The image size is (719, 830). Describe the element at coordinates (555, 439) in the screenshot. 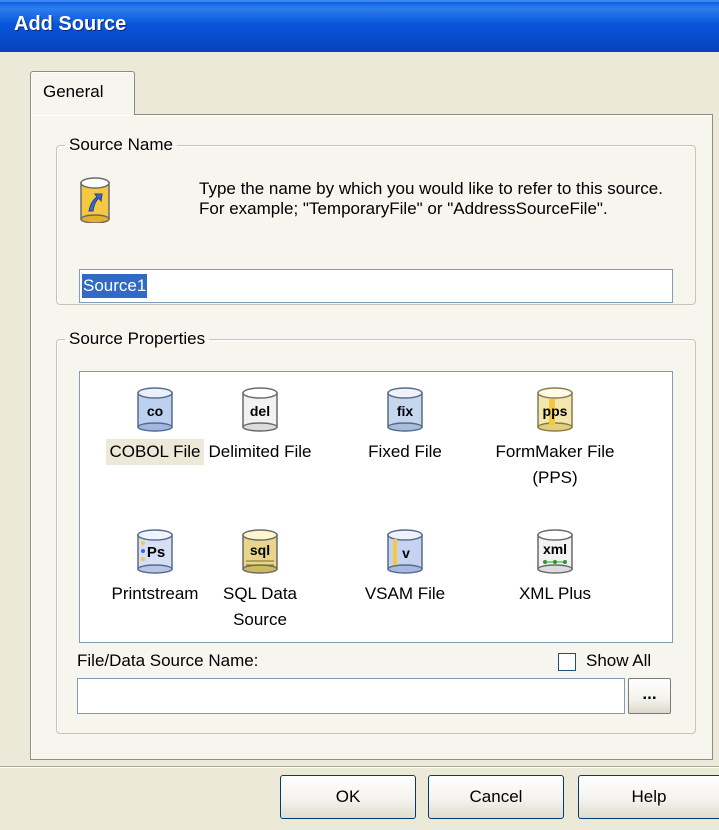

I see `list-item-formmaker-file: pps FormMaker File (PPS)` at that location.